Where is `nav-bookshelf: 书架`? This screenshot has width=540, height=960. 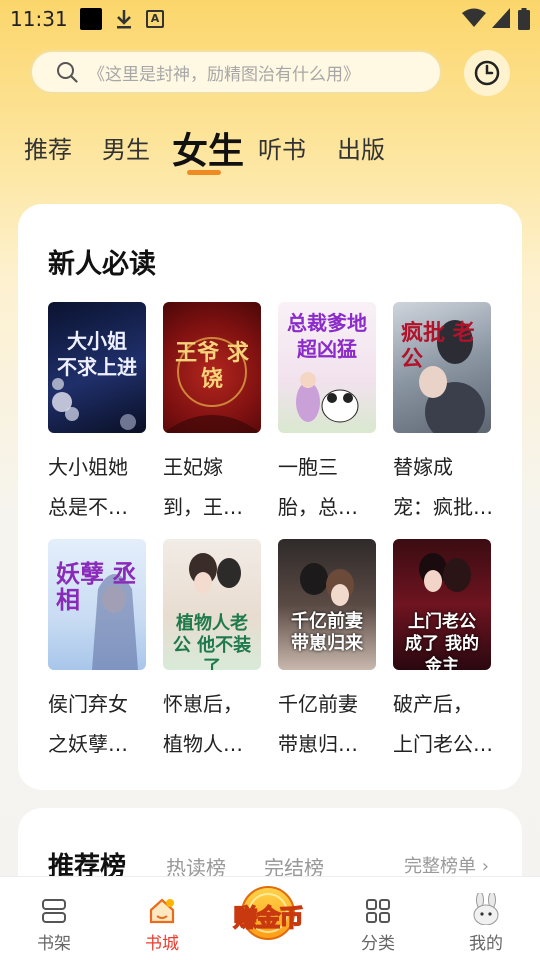 nav-bookshelf: 书架 is located at coordinates (54, 918).